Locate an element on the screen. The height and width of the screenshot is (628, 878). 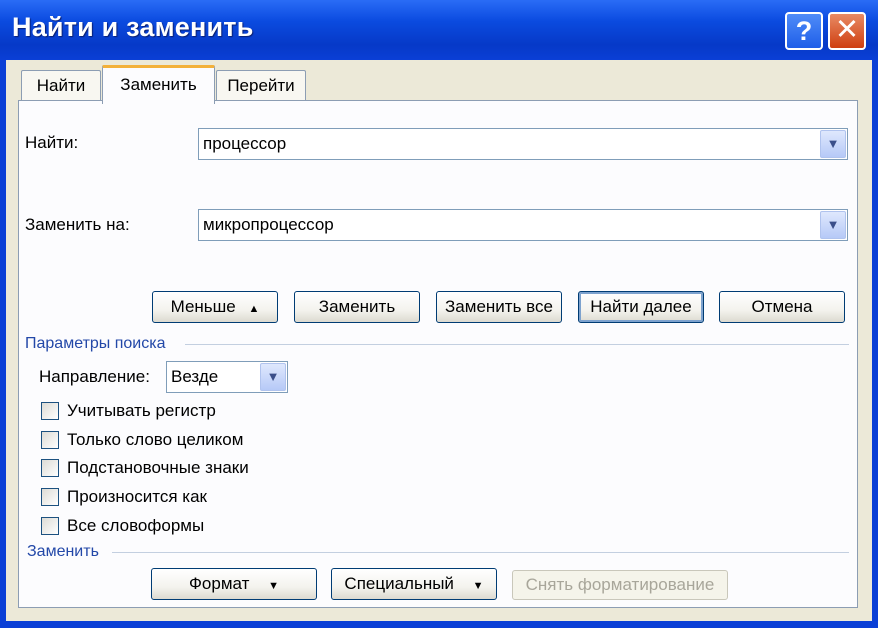
window-title: Найти и заменить is located at coordinates (133, 27).